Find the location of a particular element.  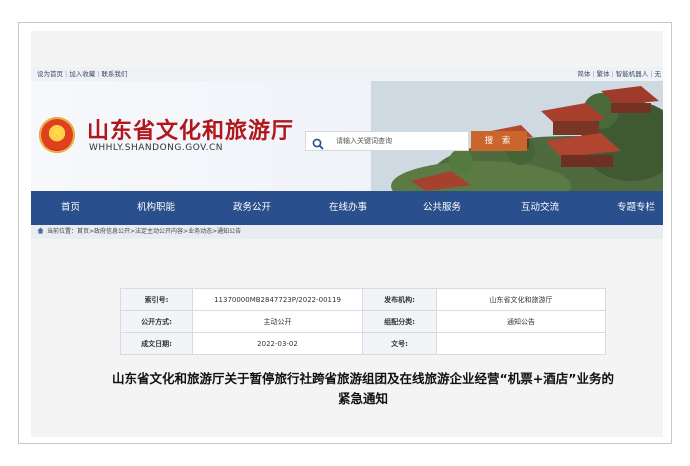

accessibility-link: 无 is located at coordinates (658, 74).